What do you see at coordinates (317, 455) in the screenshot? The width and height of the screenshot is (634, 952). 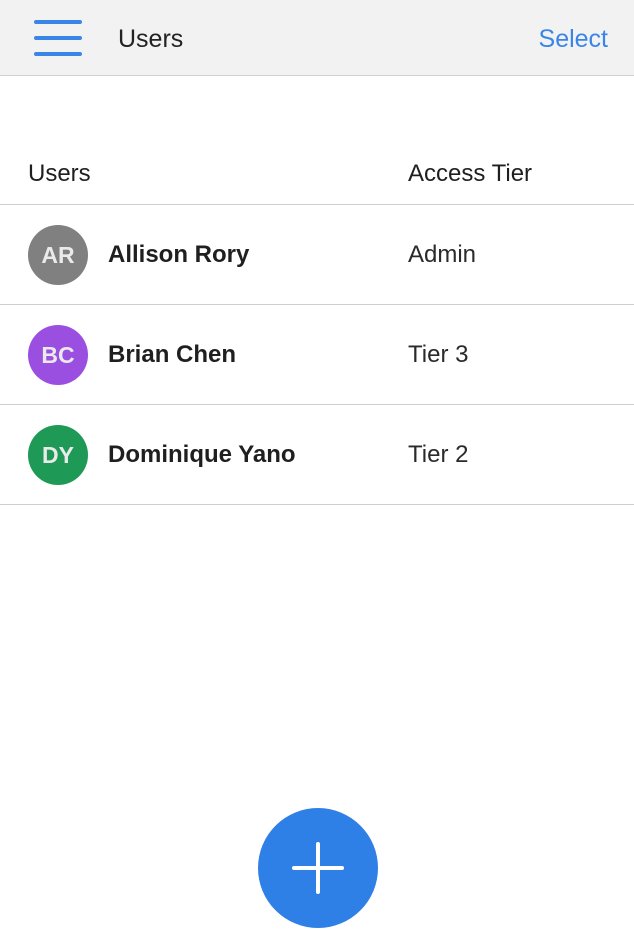 I see `table-row: DY Dominique Yano Tier 2` at bounding box center [317, 455].